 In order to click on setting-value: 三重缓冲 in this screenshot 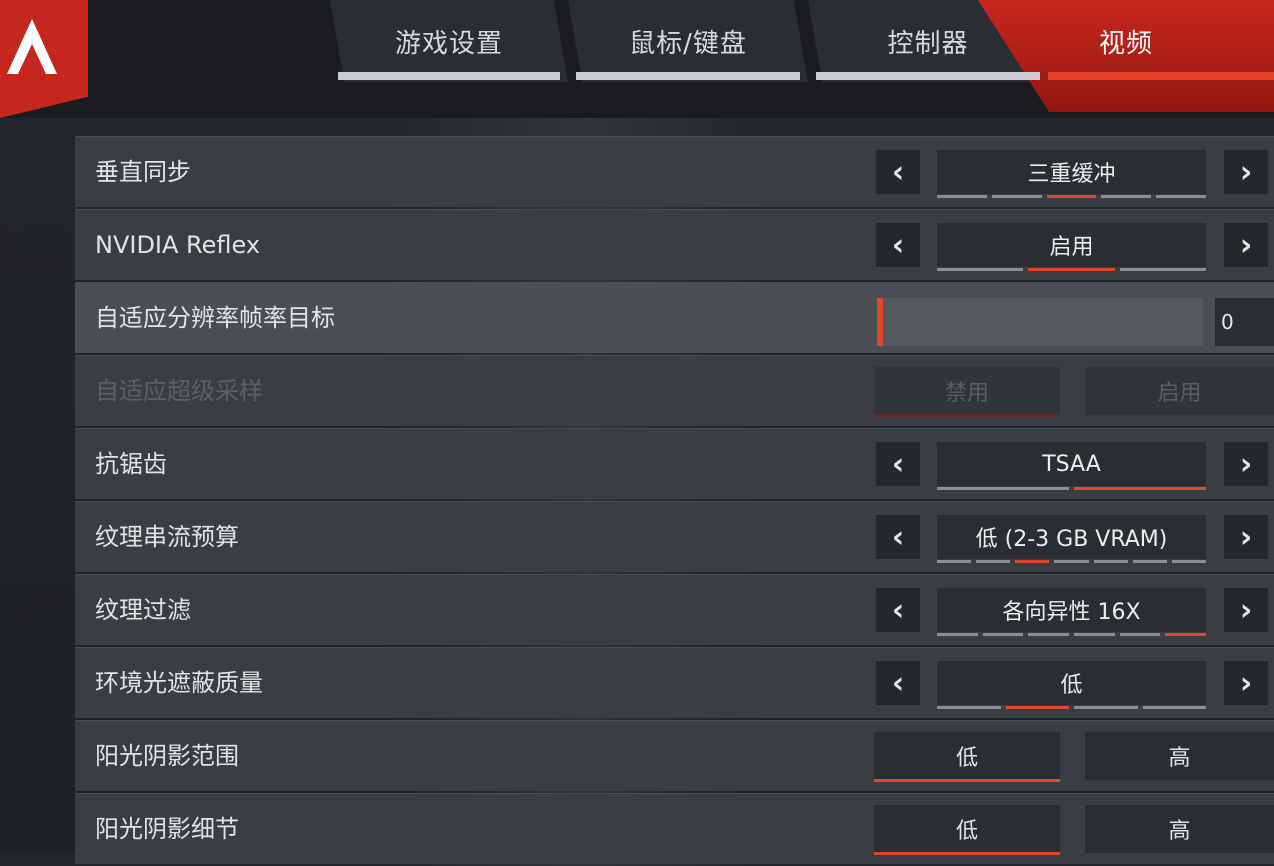, I will do `click(1071, 172)`.